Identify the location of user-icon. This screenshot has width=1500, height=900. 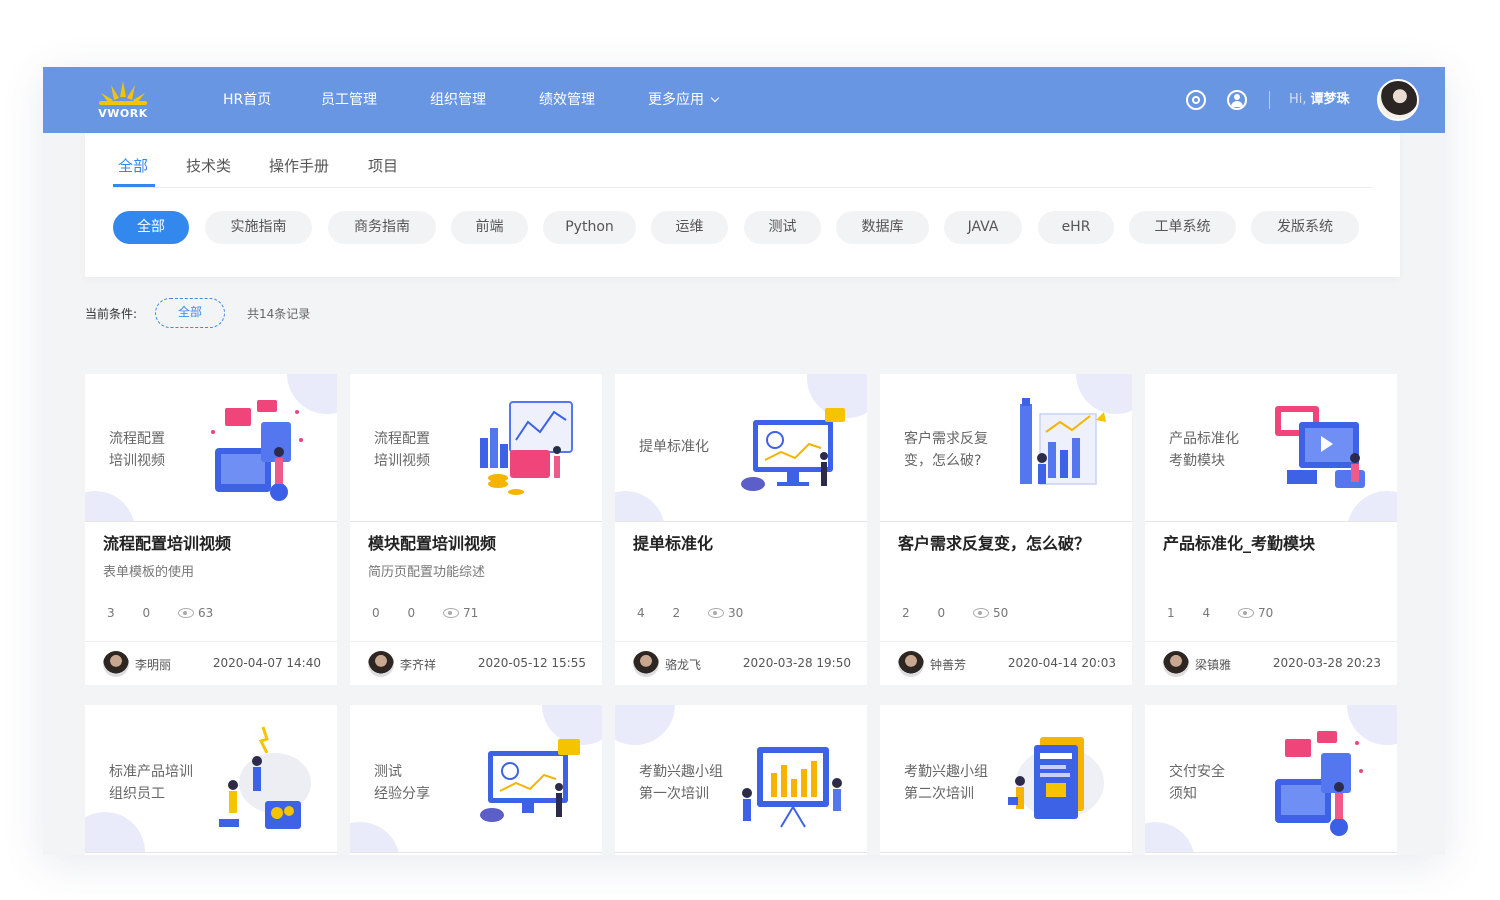
(1237, 100).